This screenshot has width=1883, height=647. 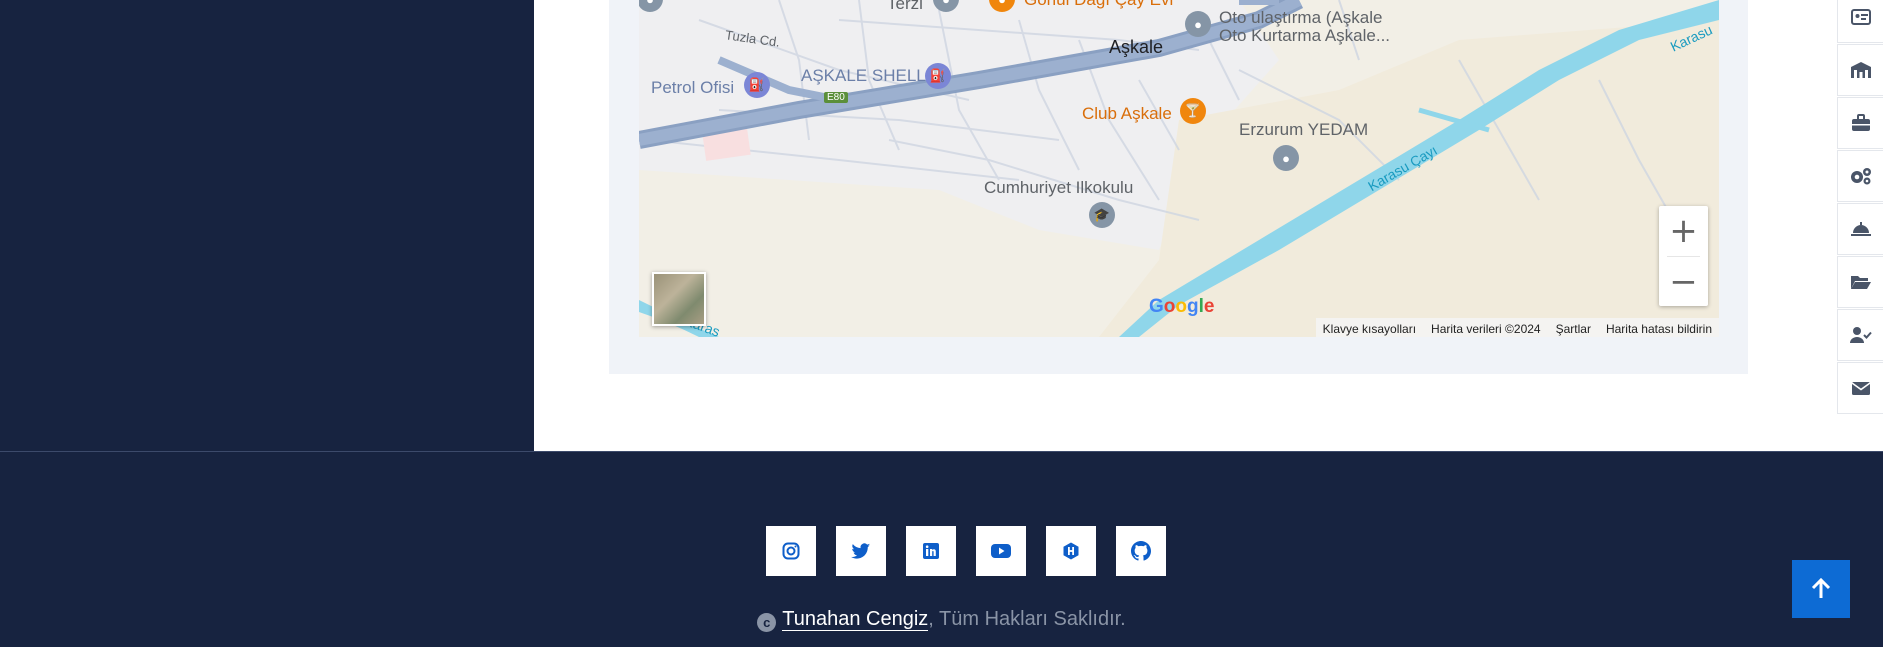 I want to click on arrow-up-icon, so click(x=1821, y=588).